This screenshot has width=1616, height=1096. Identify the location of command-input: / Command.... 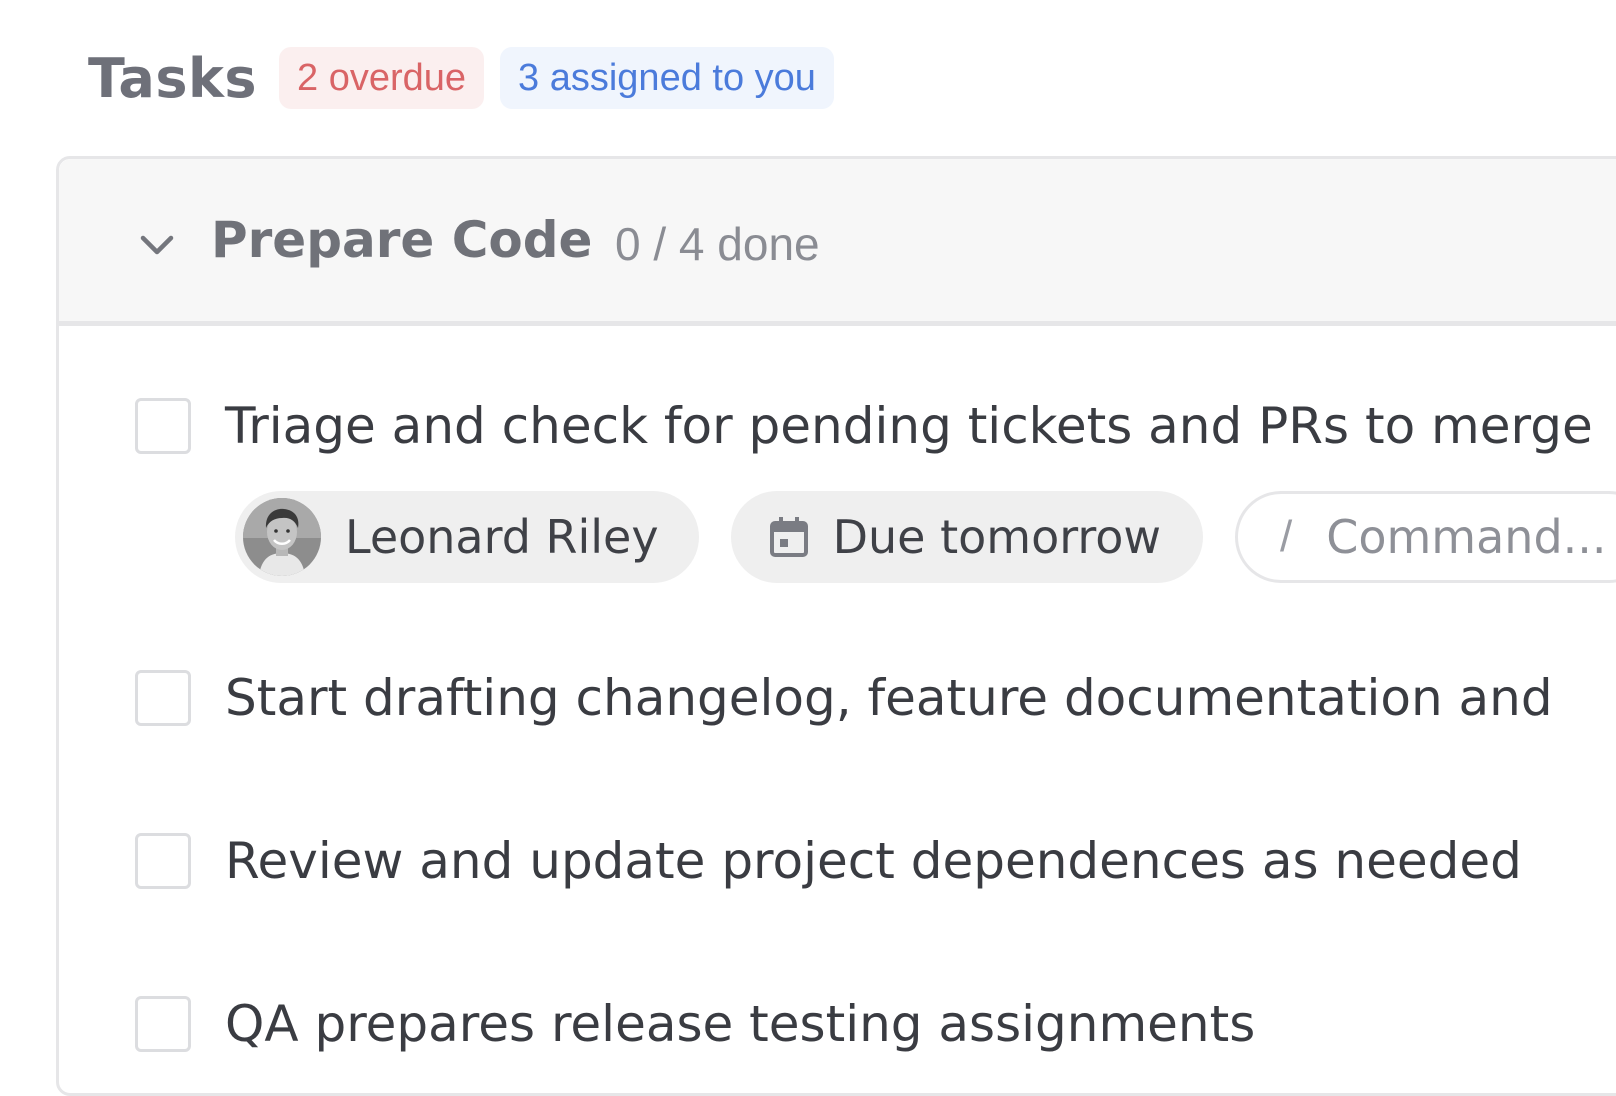
(1425, 537).